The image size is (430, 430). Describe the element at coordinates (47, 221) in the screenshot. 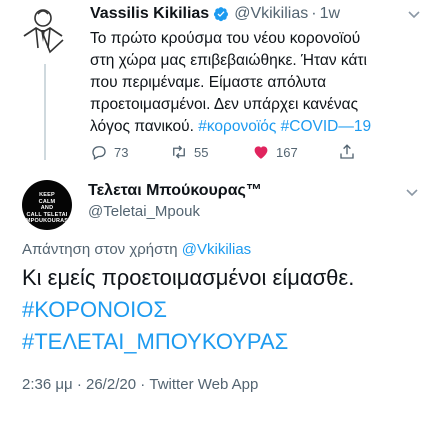

I see `avatar-caption-line: MPOUKOURAS` at that location.